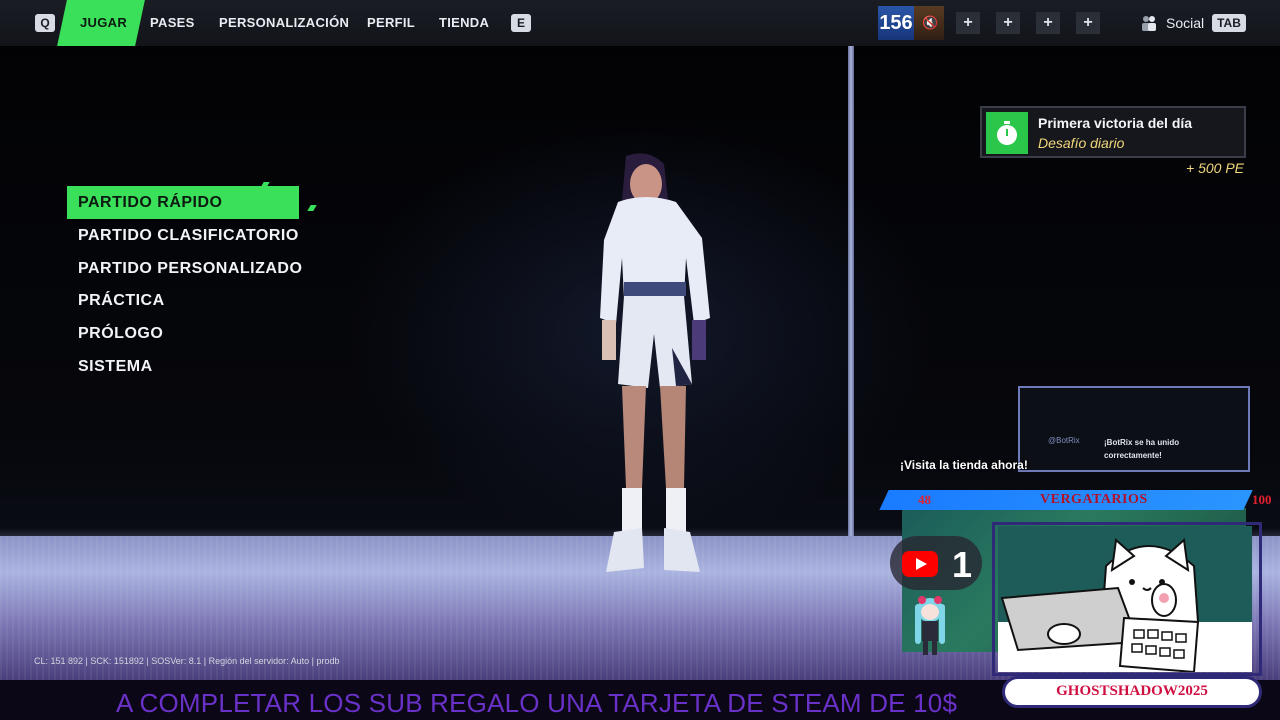 The height and width of the screenshot is (720, 1280). Describe the element at coordinates (924, 499) in the screenshot. I see `goal-current: 48` at that location.